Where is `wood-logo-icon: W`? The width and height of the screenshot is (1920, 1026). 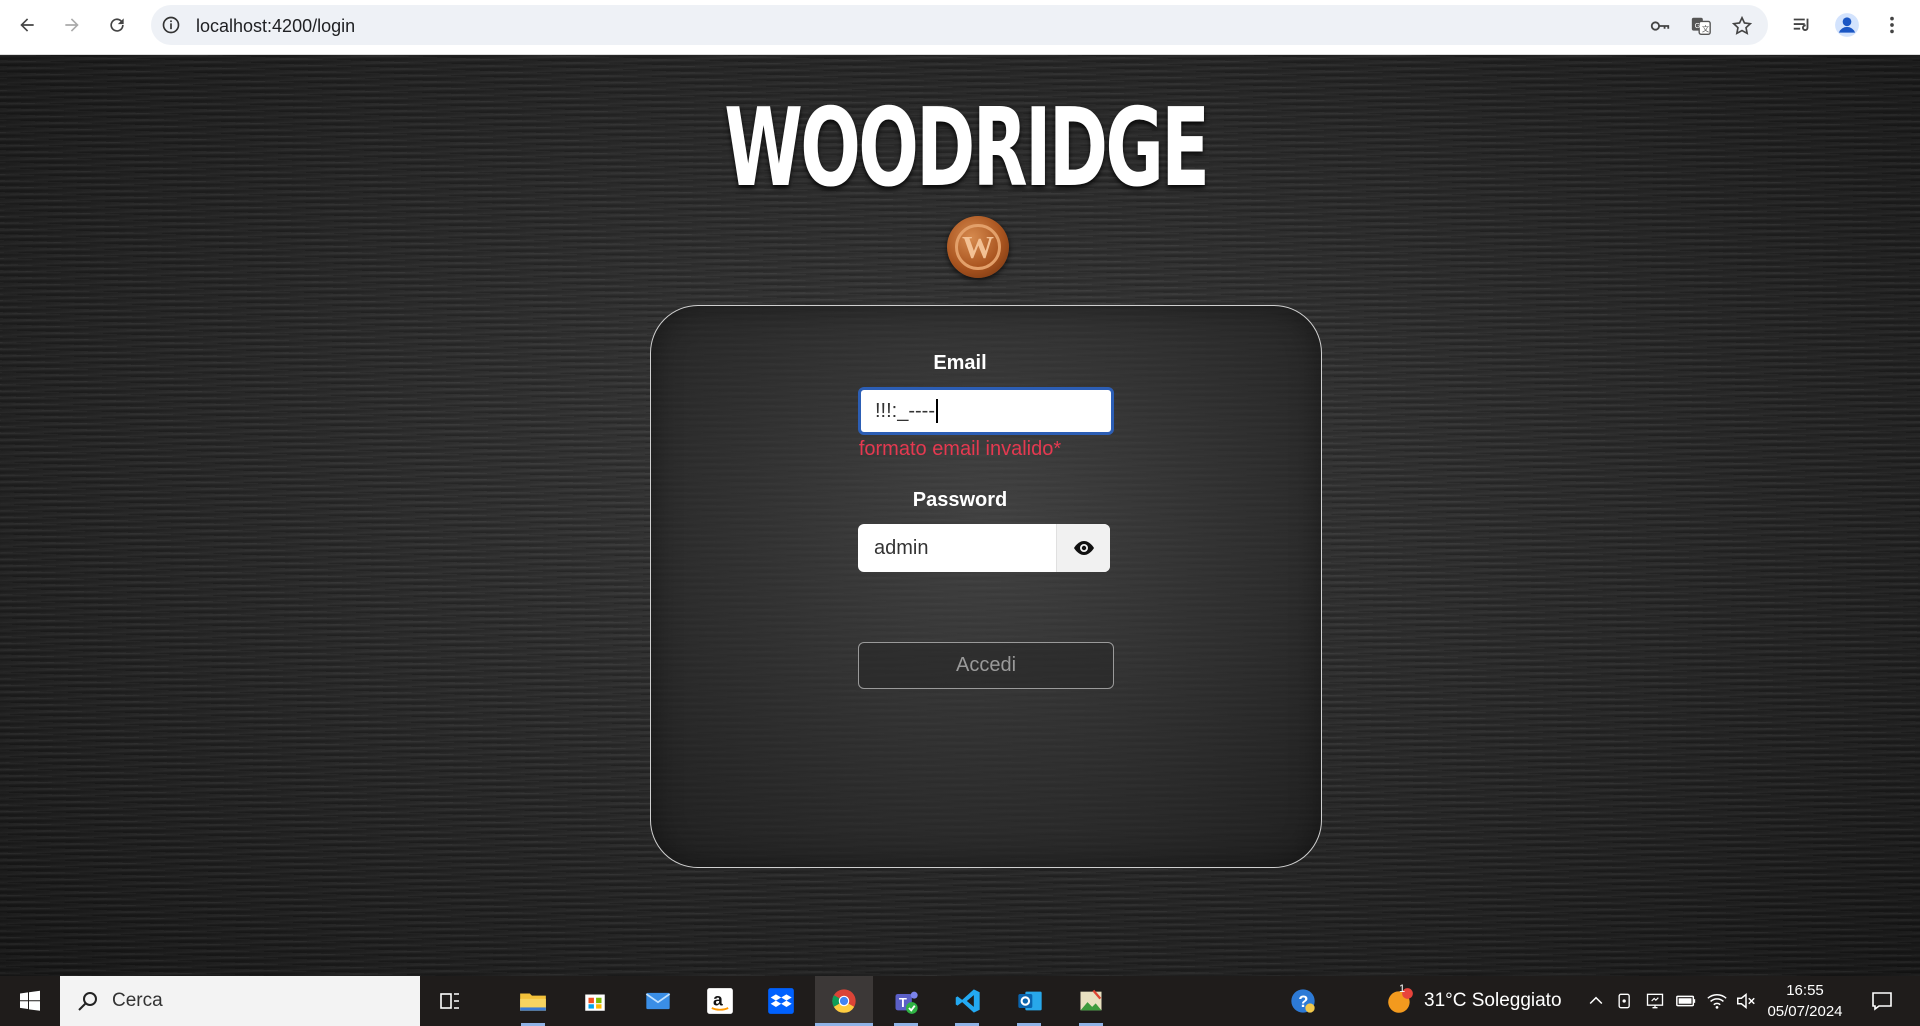 wood-logo-icon: W is located at coordinates (978, 247).